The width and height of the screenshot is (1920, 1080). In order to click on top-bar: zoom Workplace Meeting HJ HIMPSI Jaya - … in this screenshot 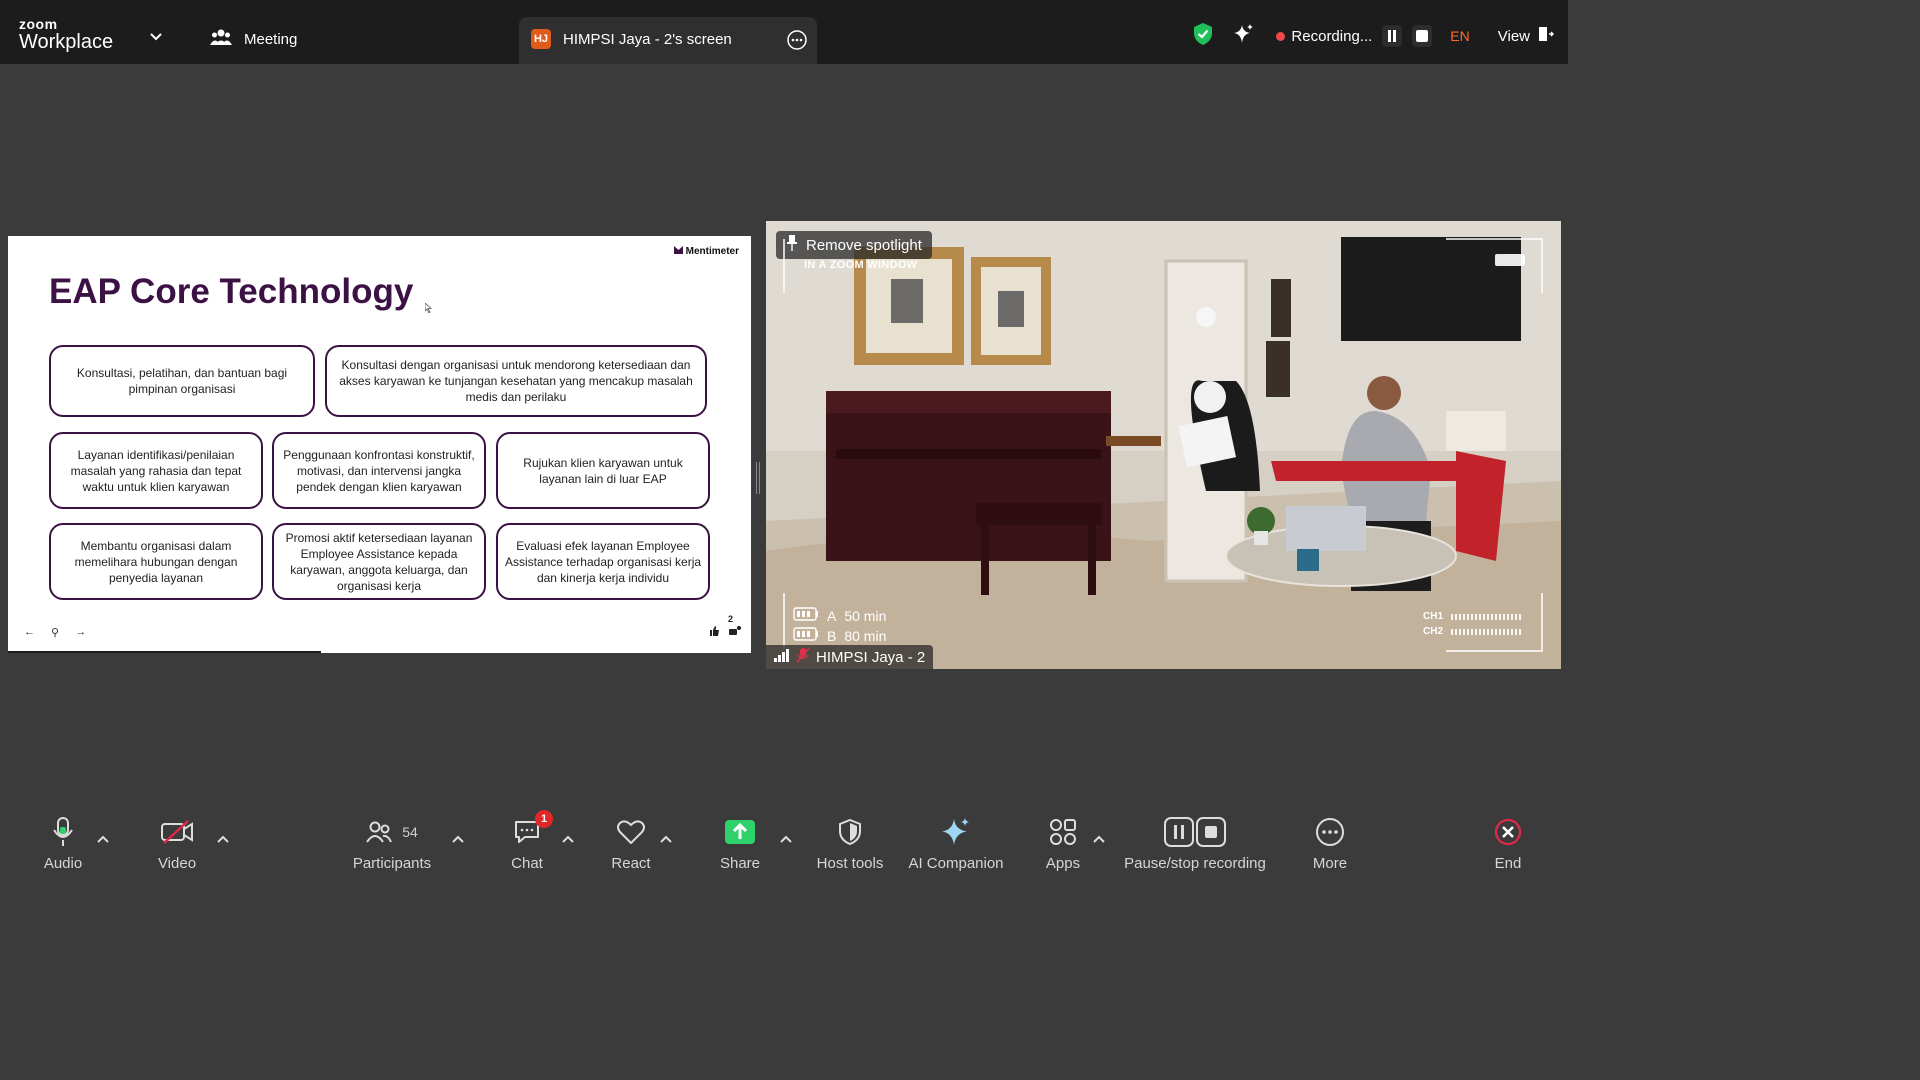, I will do `click(784, 32)`.